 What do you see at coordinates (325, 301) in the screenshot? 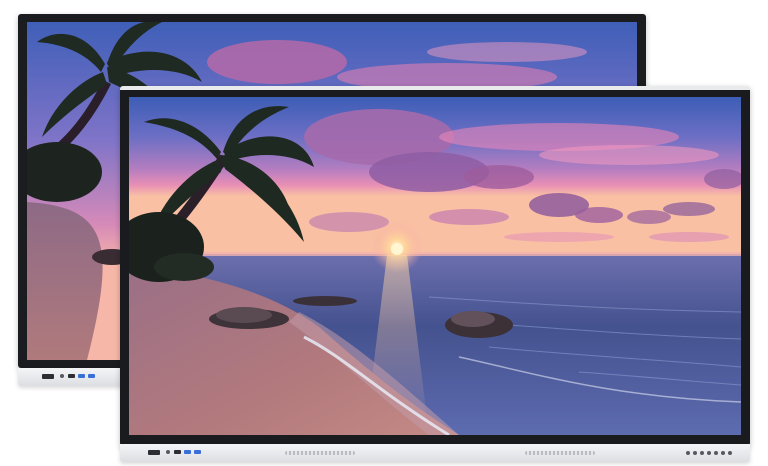
I see `rock` at bounding box center [325, 301].